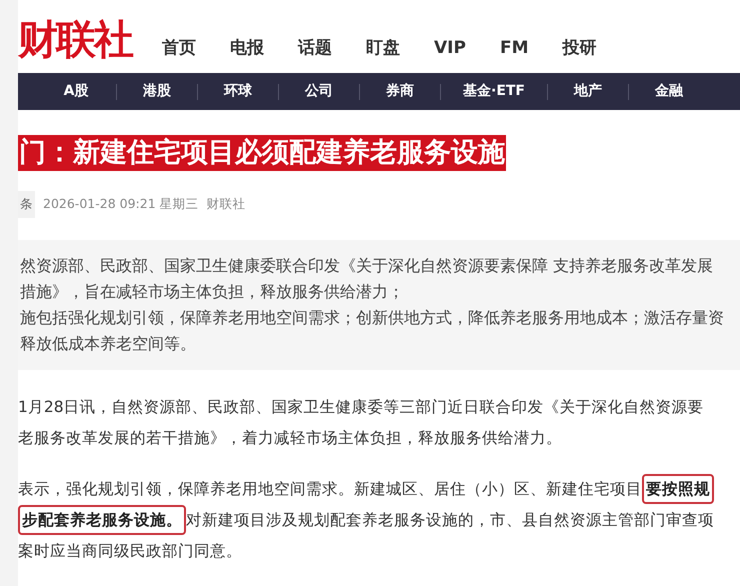  What do you see at coordinates (361, 407) in the screenshot?
I see `paragraph-text: 1月28日讯，自然资源部、民政部、国家卫生健康委等三部门近日联合印发《关于深化自然资源要` at bounding box center [361, 407].